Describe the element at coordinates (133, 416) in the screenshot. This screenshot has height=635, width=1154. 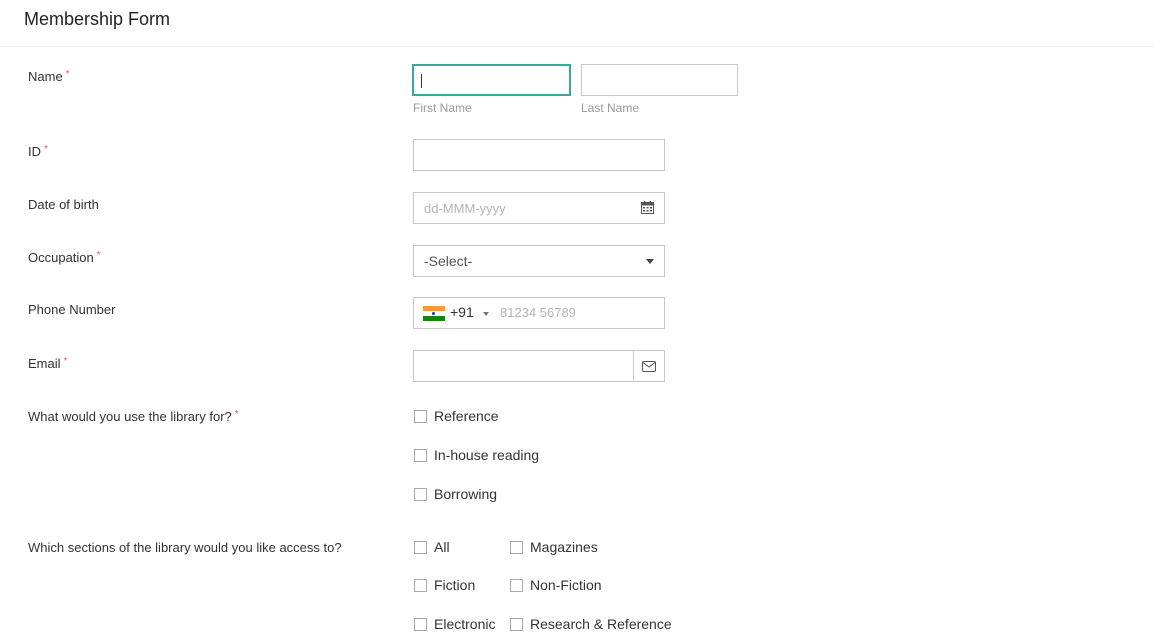
I see `library-use-label: What would you use the library for? *` at that location.